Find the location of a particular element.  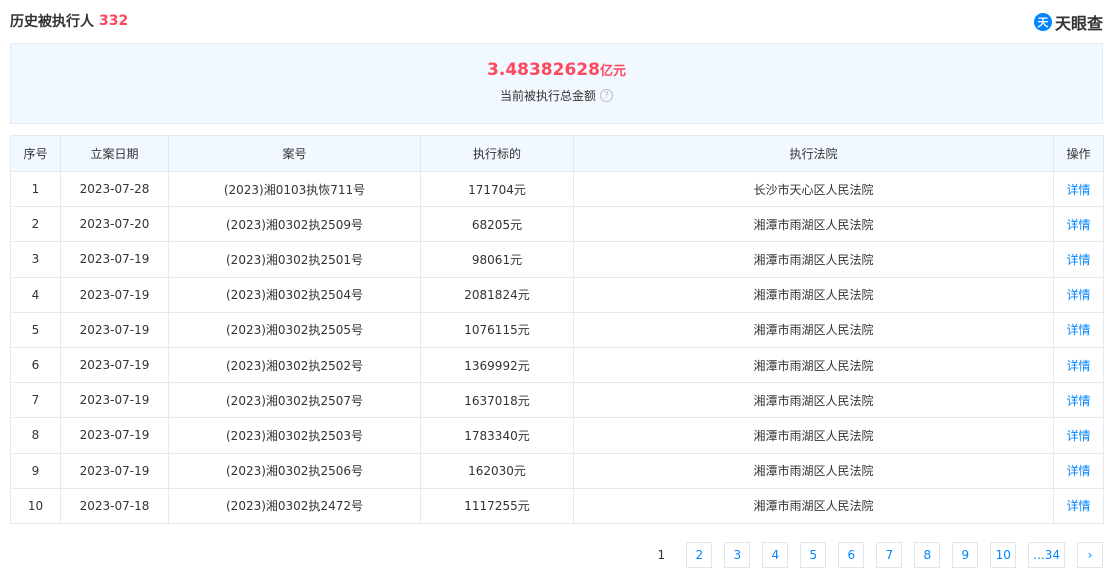

total-amount: 3.48382628亿元 is located at coordinates (556, 70).